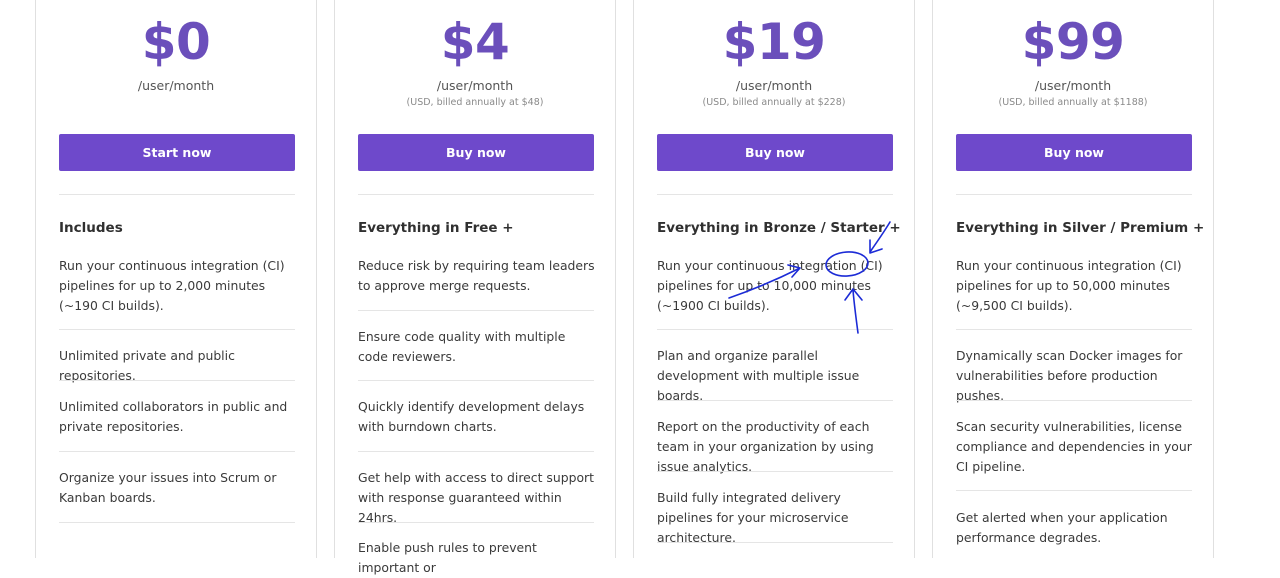 The image size is (1280, 578). What do you see at coordinates (1080, 228) in the screenshot?
I see `plan-features-heading: Everything in Silver / Premium +` at bounding box center [1080, 228].